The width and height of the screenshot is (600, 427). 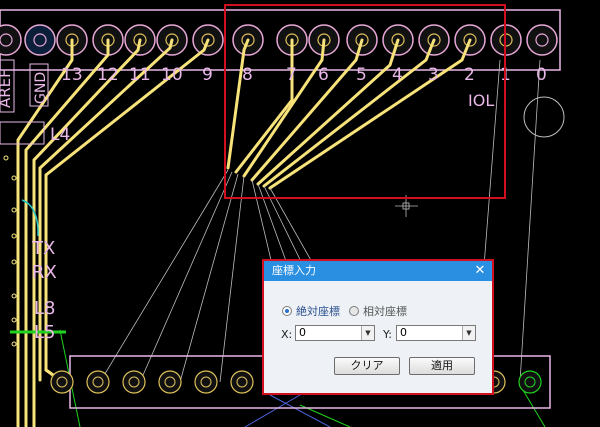 I want to click on pin-label: 0, so click(x=541, y=75).